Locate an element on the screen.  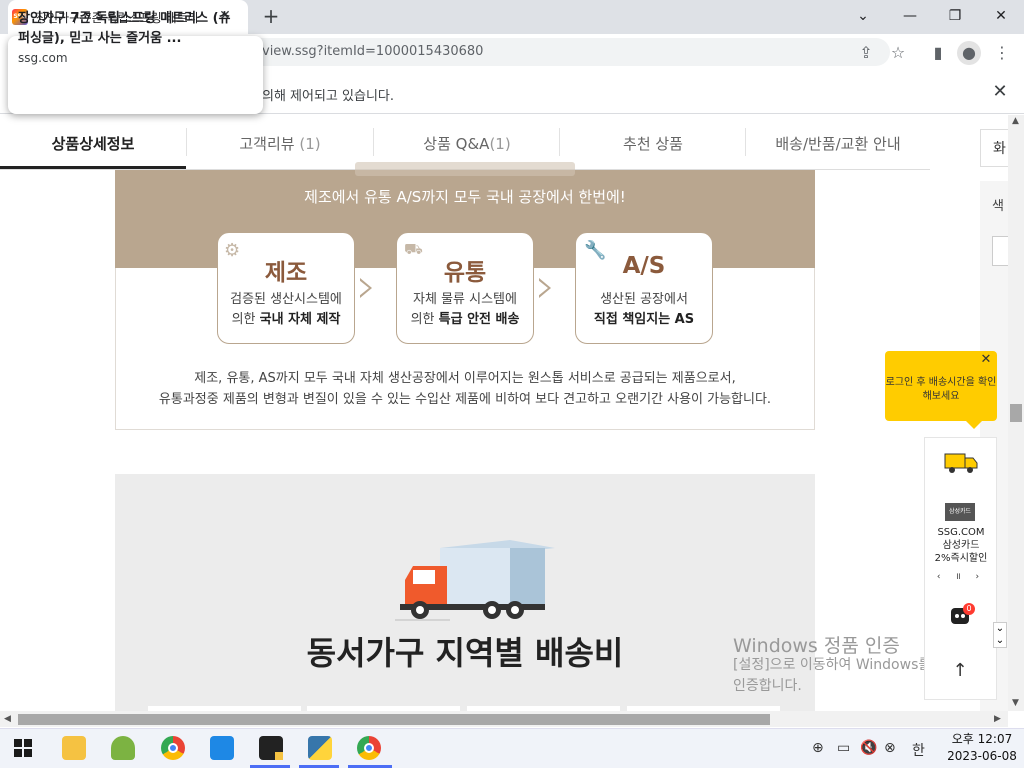
minimize-icon: — is located at coordinates (910, 16).